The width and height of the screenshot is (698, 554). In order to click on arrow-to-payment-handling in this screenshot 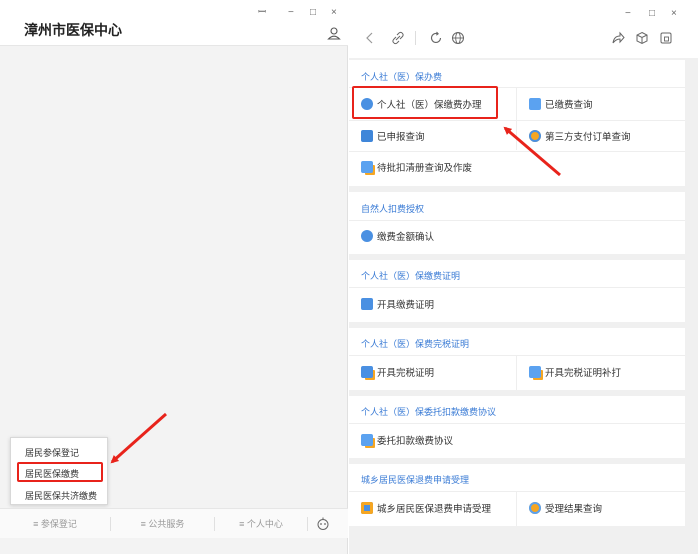, I will do `click(532, 151)`.